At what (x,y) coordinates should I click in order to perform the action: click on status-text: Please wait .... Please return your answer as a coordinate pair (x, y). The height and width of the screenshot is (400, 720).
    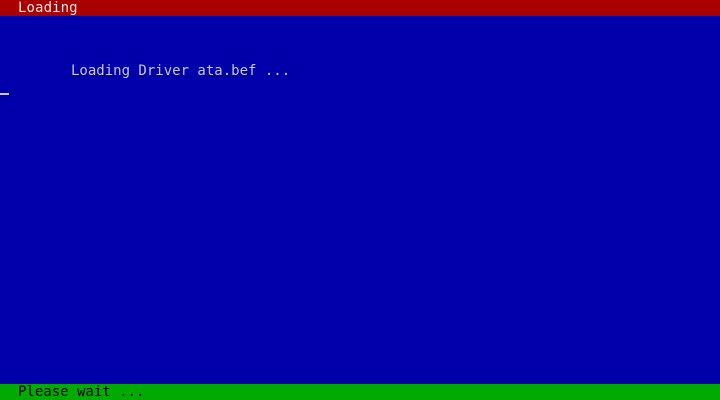
    Looking at the image, I should click on (81, 392).